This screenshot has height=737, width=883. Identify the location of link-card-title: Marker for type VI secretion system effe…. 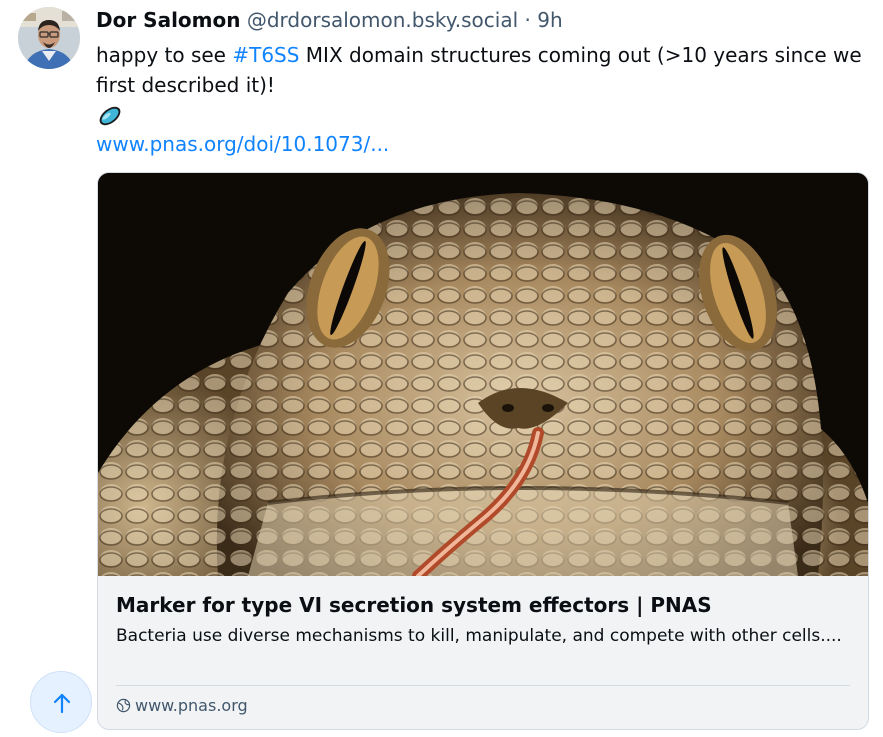
(414, 605).